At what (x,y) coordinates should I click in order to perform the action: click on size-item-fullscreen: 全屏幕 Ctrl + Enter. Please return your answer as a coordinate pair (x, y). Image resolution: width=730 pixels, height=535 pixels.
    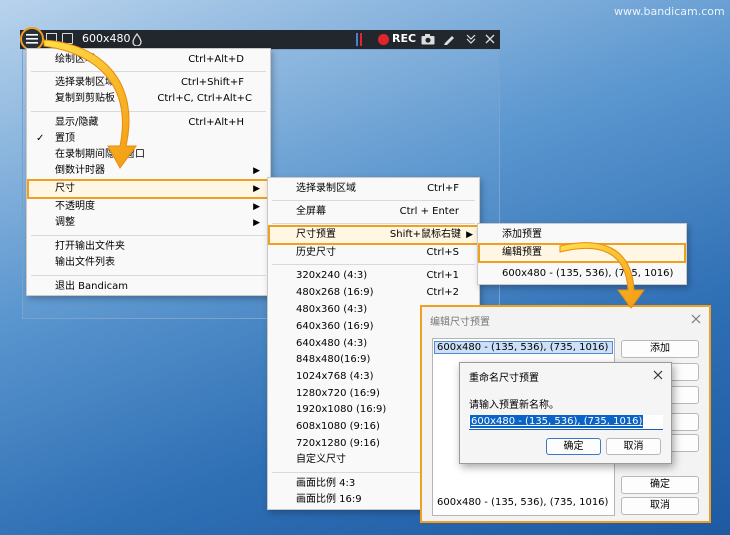
    Looking at the image, I should click on (373, 212).